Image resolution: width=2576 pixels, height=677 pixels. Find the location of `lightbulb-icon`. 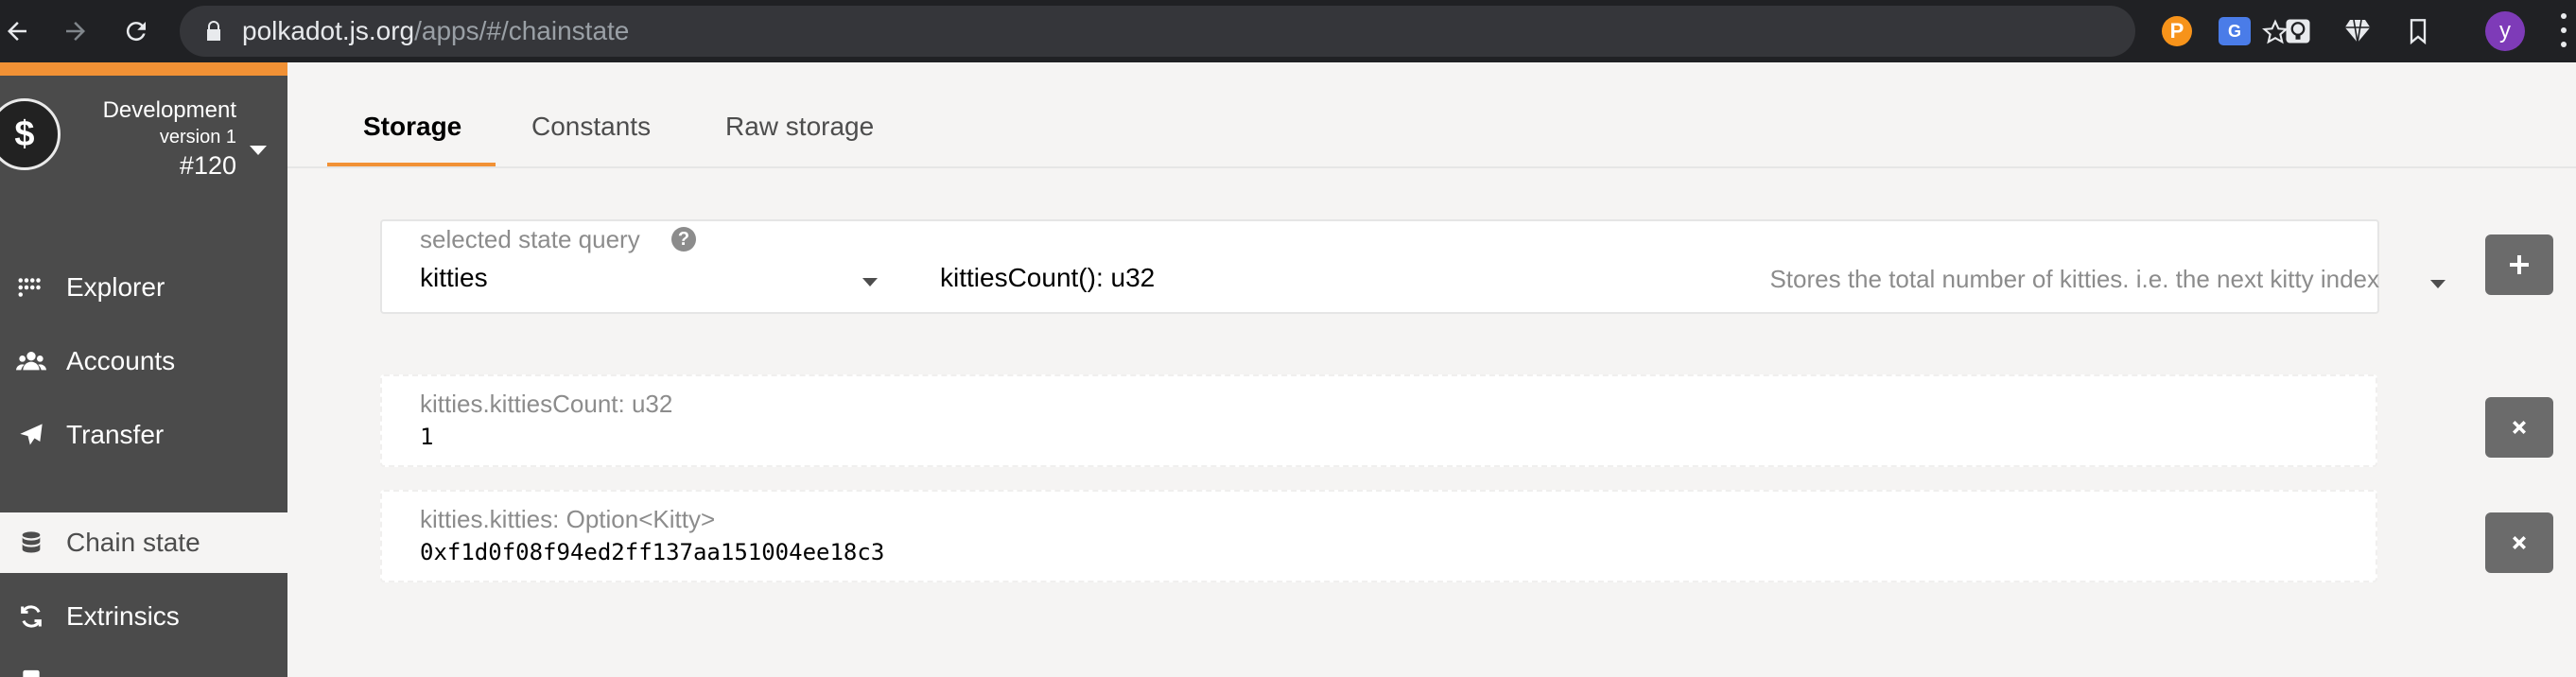

lightbulb-icon is located at coordinates (2298, 31).